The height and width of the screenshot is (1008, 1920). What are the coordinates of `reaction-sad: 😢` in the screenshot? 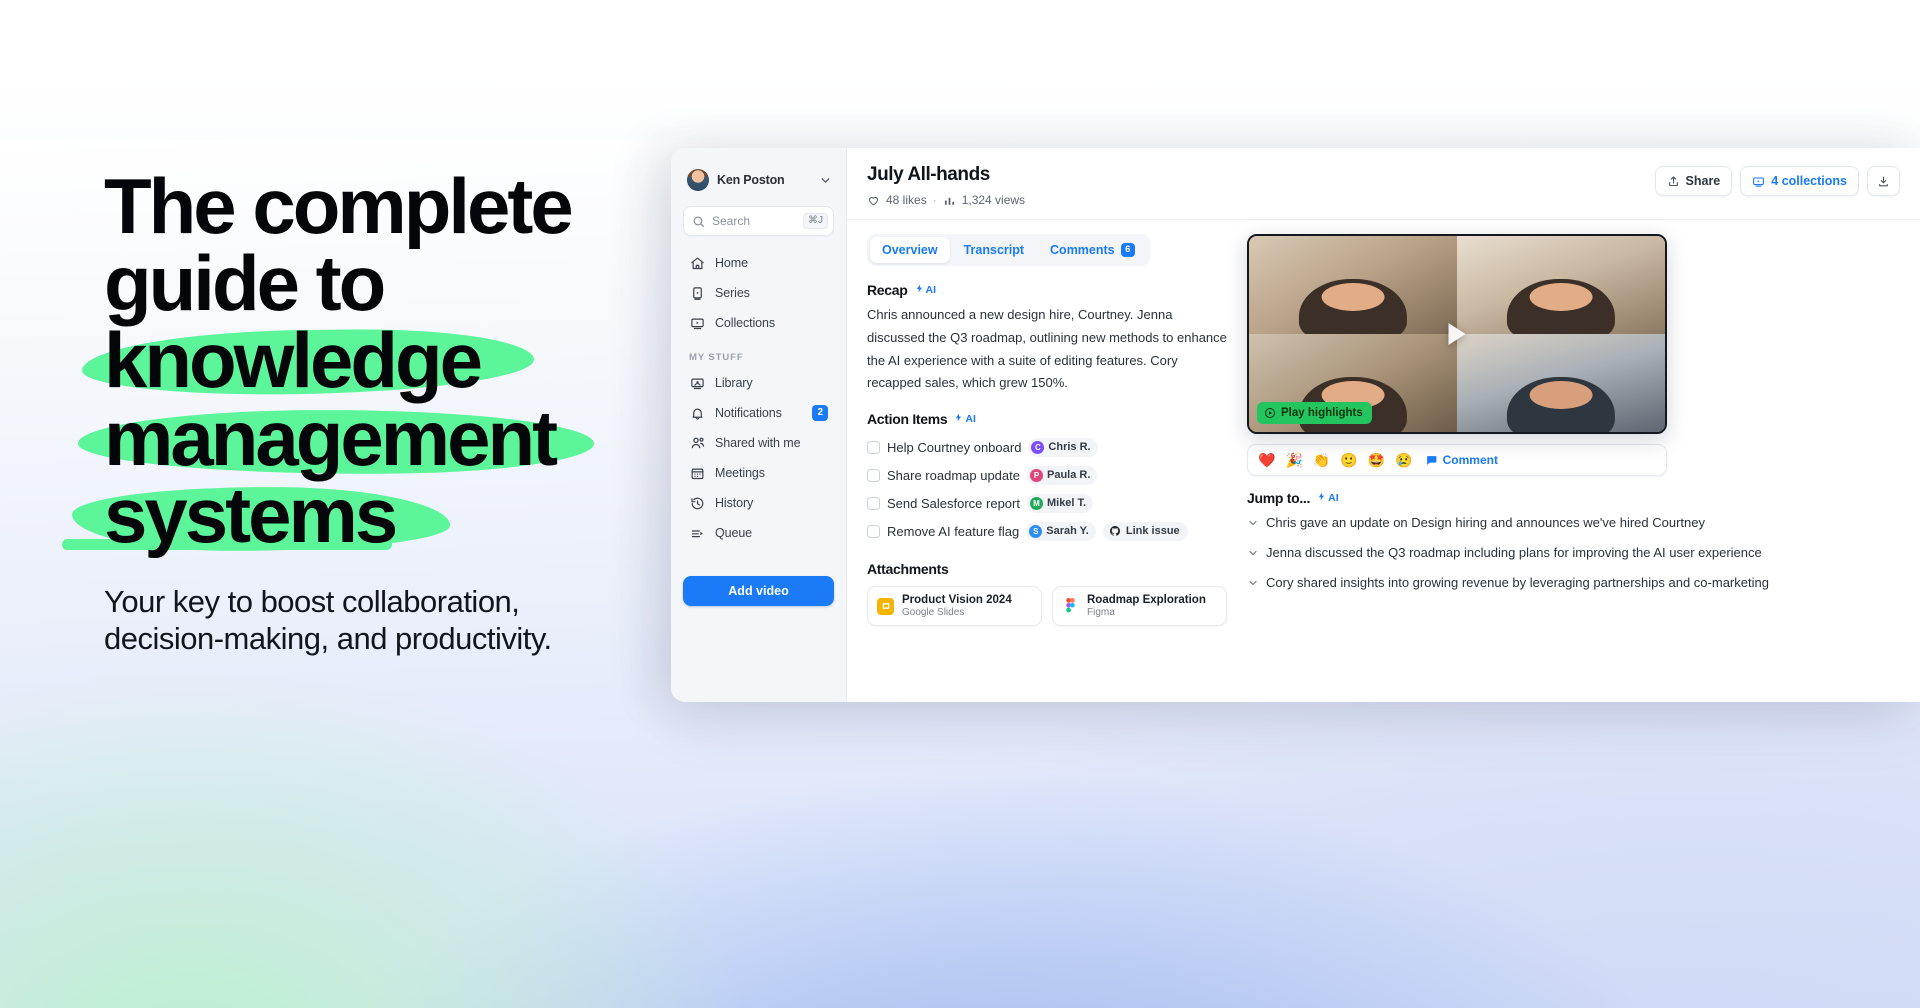 It's located at (1403, 460).